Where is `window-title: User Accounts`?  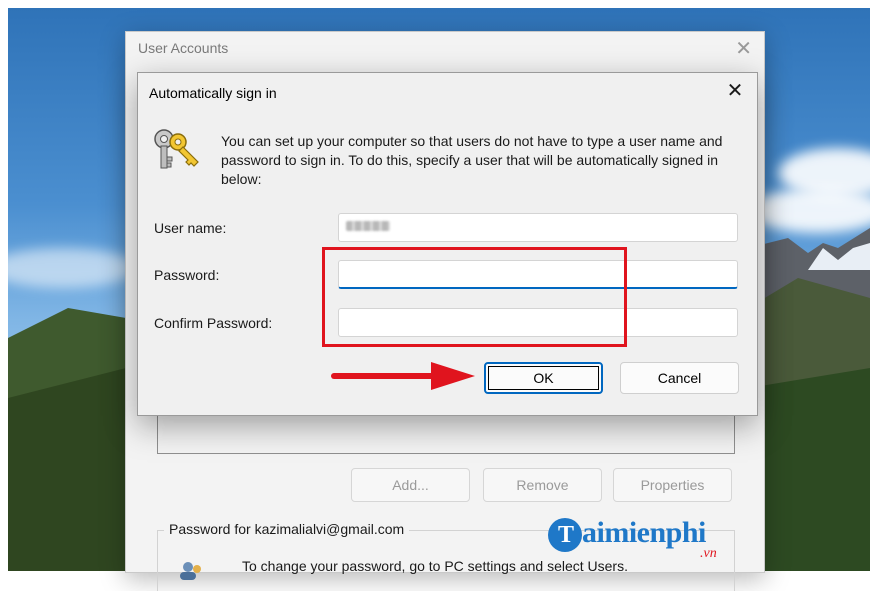
window-title: User Accounts is located at coordinates (183, 48).